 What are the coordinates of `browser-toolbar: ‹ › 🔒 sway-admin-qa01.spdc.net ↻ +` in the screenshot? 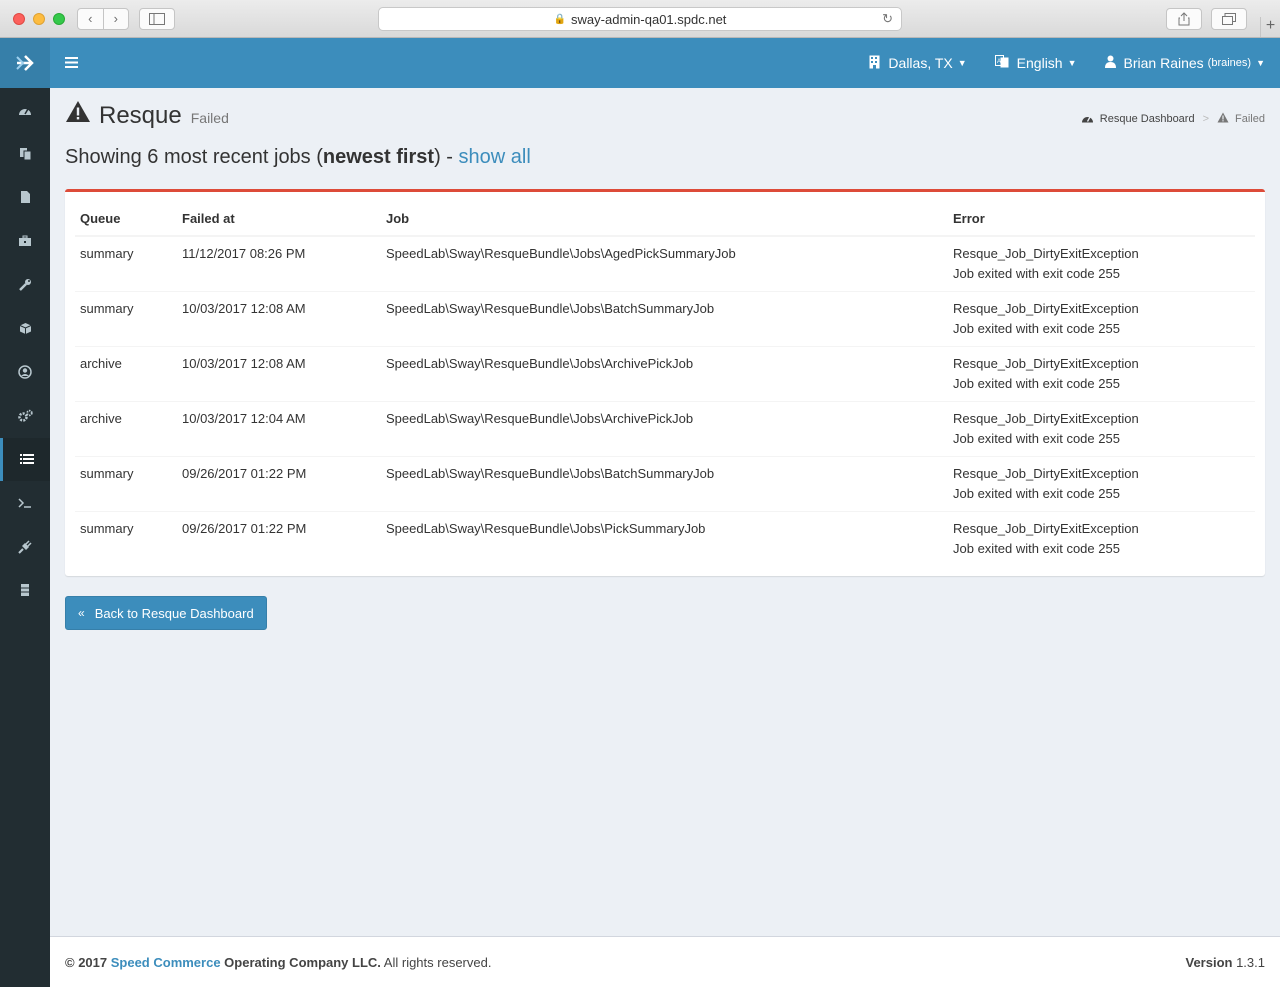 It's located at (640, 19).